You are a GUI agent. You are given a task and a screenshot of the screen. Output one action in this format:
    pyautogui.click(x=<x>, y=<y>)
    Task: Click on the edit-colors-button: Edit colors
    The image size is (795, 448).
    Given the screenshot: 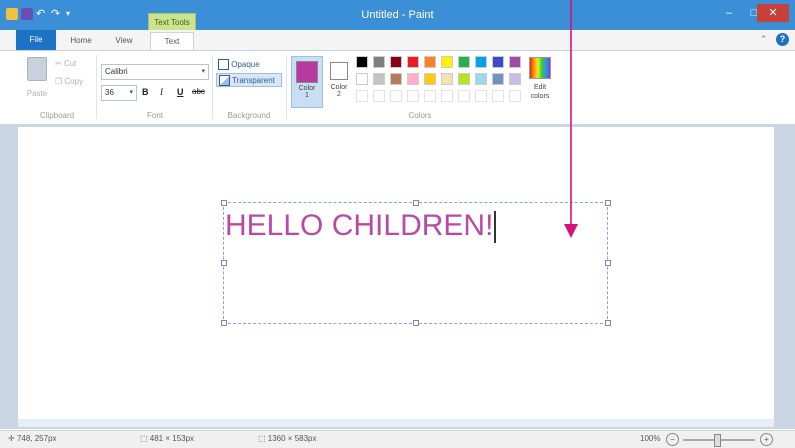 What is the action you would take?
    pyautogui.click(x=540, y=81)
    